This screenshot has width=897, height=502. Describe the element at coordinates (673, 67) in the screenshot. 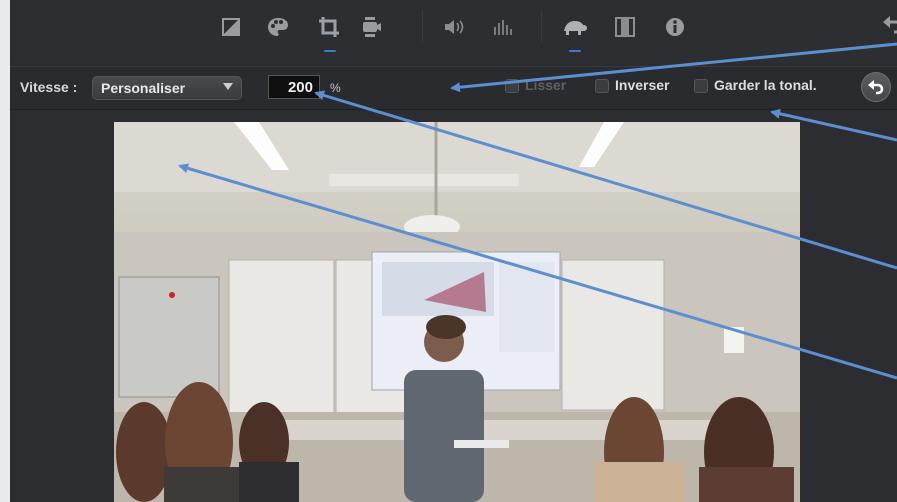

I see `annotation-arrow-speed-bar` at that location.